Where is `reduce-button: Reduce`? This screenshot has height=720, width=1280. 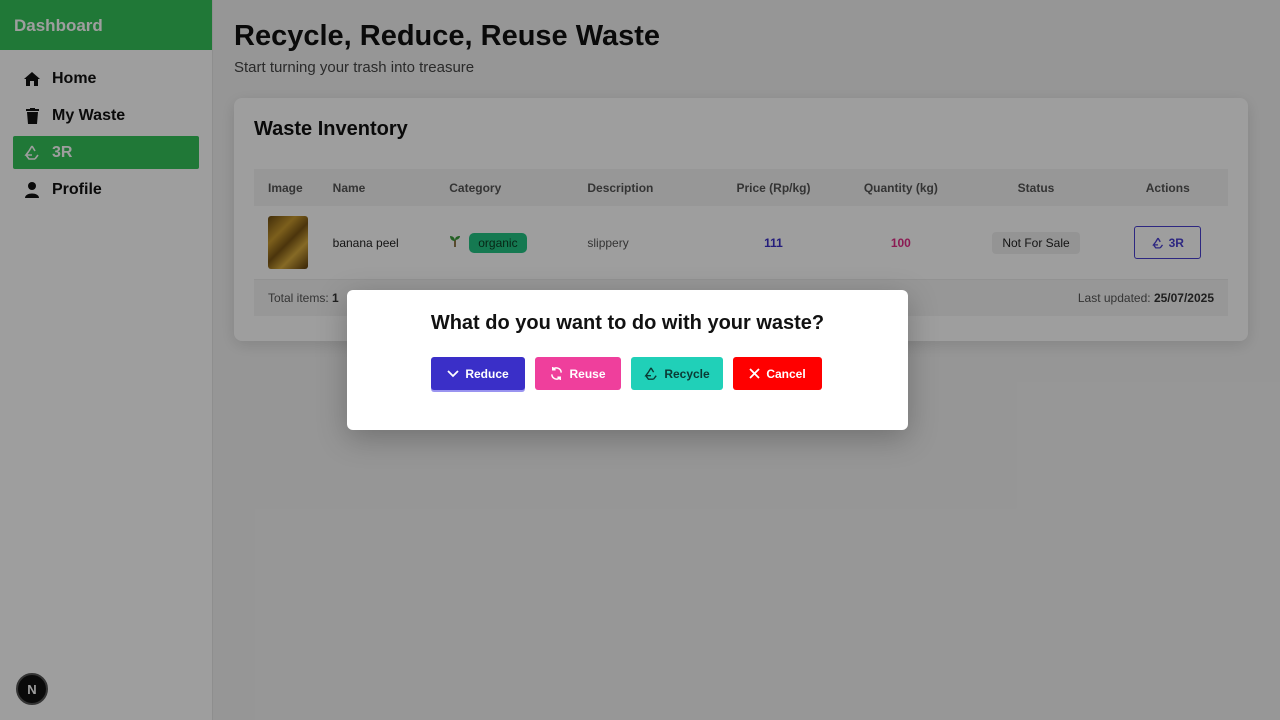
reduce-button: Reduce is located at coordinates (478, 373).